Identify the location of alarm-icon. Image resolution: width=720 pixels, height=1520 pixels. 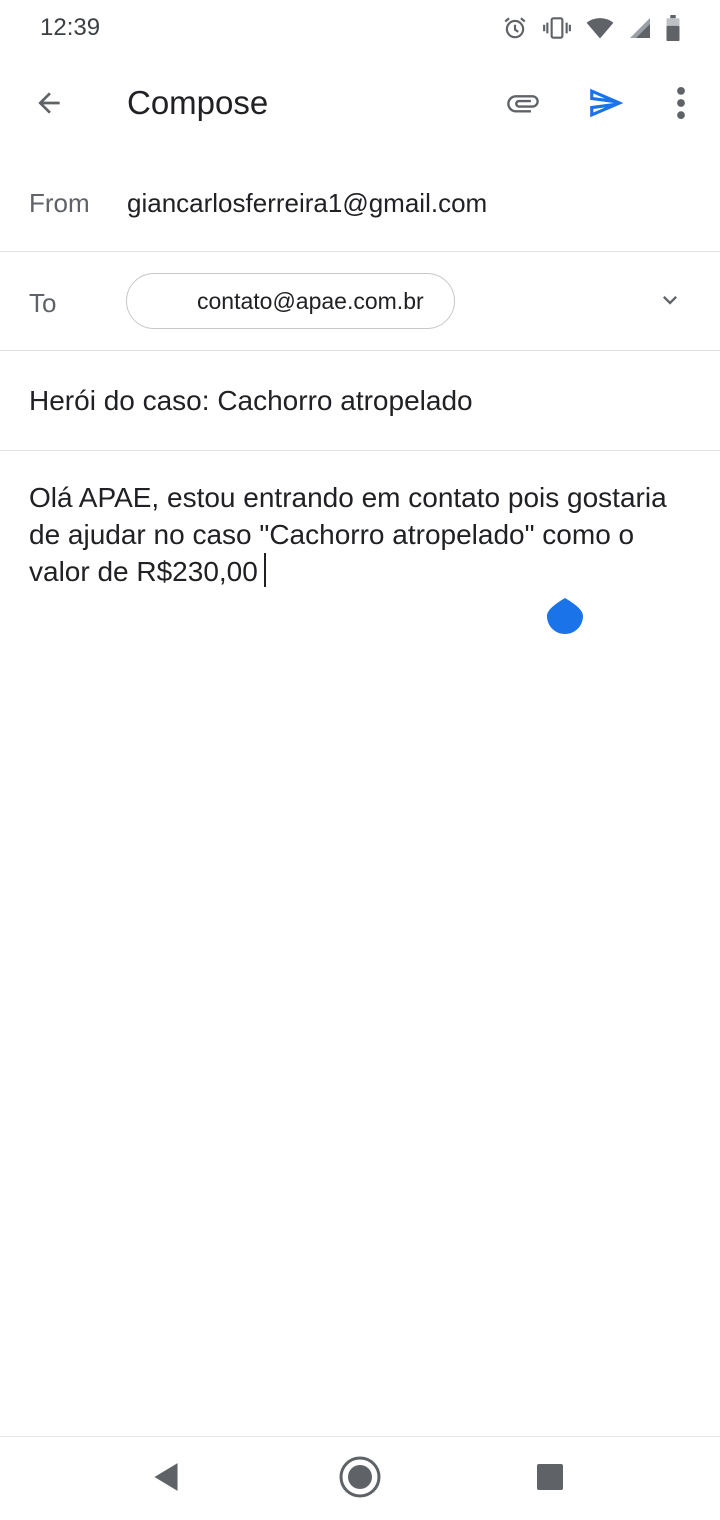
(515, 28).